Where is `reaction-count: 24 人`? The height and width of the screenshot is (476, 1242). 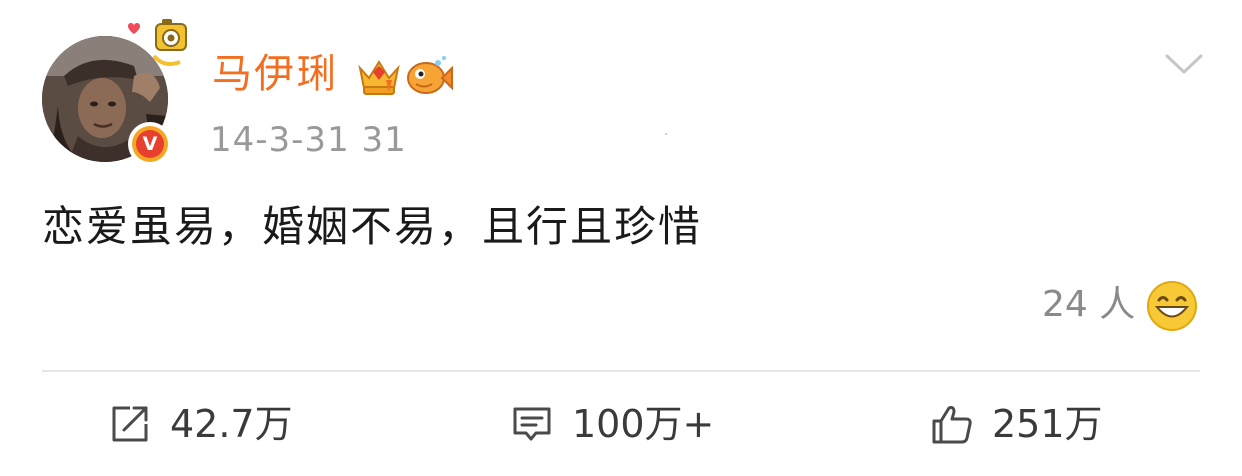 reaction-count: 24 人 is located at coordinates (1088, 305).